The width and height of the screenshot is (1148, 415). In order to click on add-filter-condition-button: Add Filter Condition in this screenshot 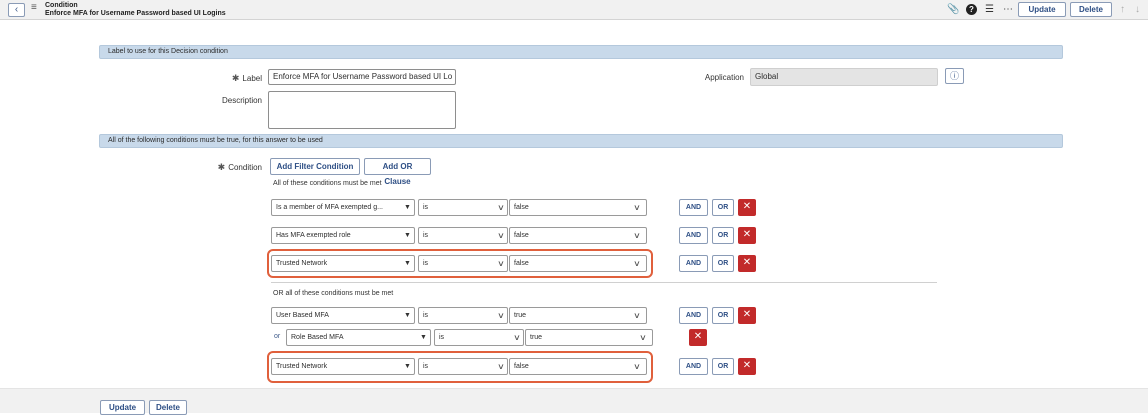, I will do `click(315, 166)`.